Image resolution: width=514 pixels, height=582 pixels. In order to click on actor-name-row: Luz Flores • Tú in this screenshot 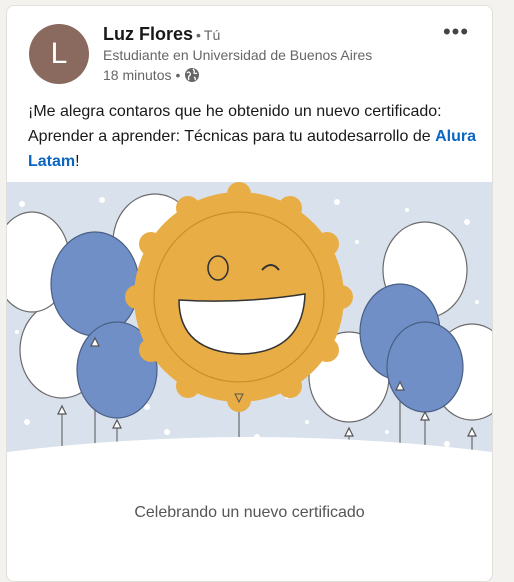, I will do `click(161, 34)`.